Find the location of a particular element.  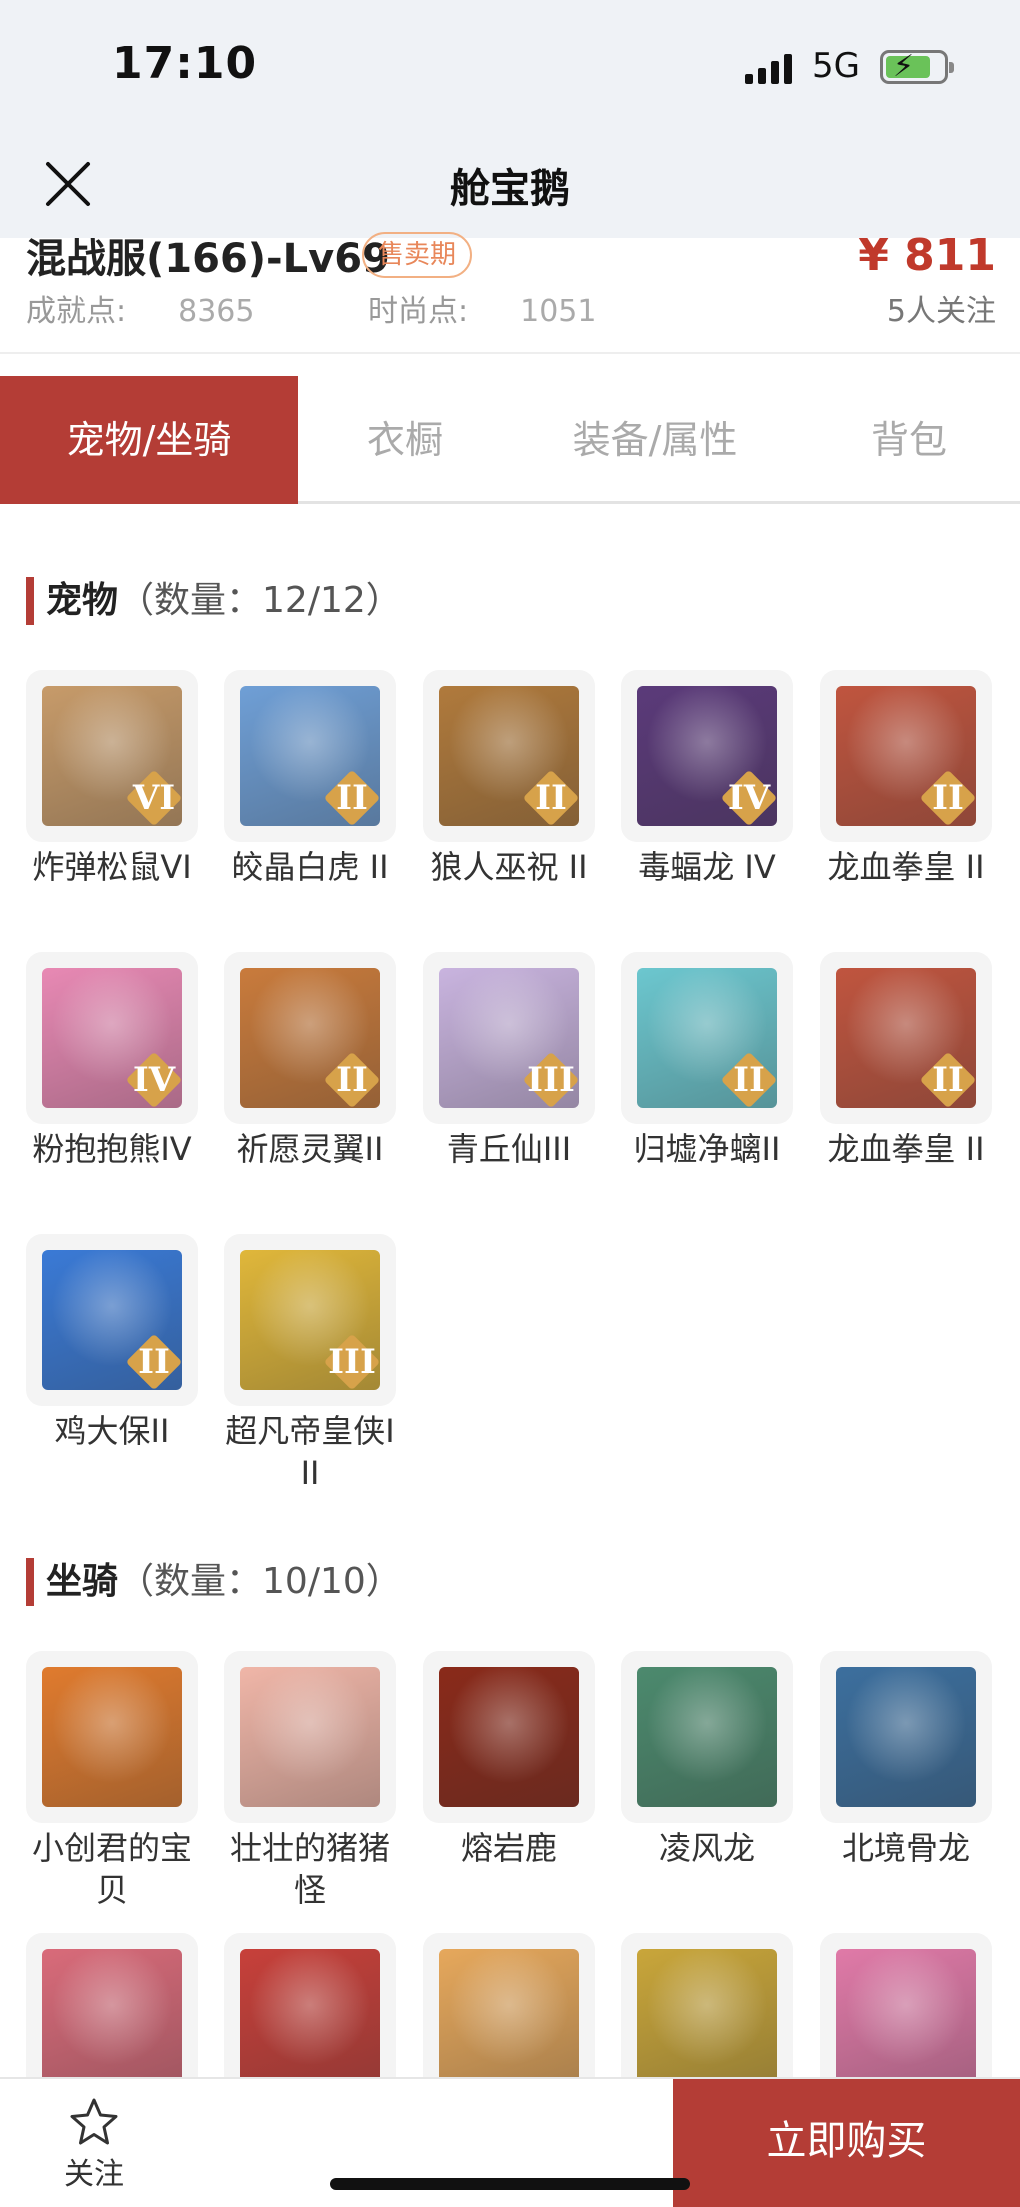

follow-button: 关注 is located at coordinates (94, 2145).